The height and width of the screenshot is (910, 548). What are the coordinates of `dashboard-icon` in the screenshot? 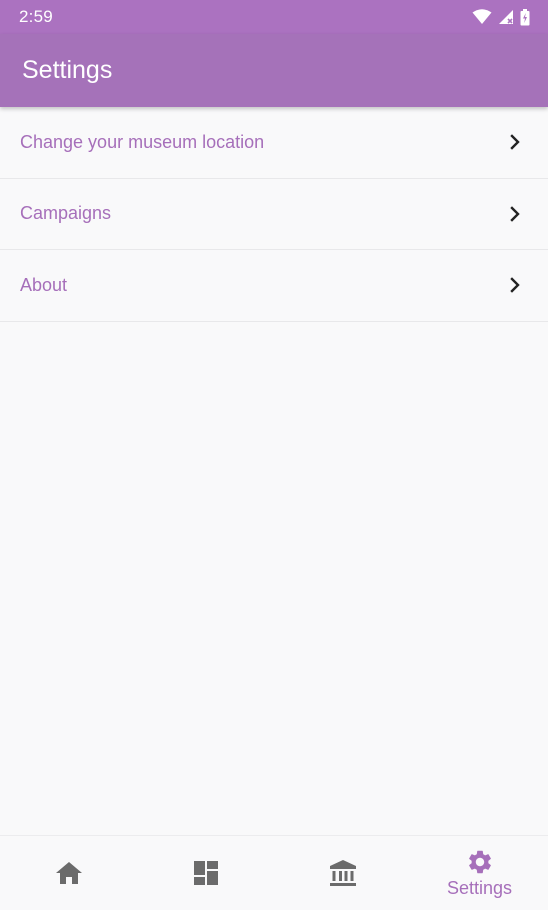 It's located at (205, 873).